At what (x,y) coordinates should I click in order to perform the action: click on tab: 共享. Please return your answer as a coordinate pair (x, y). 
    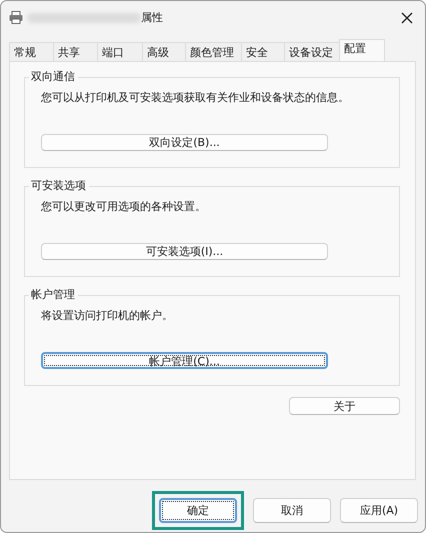
    Looking at the image, I should click on (75, 51).